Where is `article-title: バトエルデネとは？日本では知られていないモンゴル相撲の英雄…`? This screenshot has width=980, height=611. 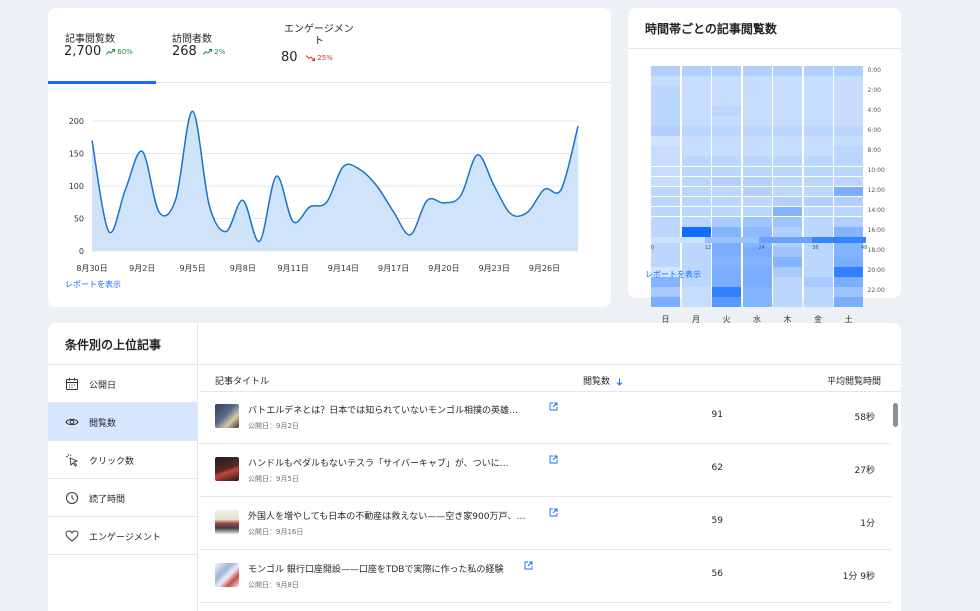
article-title: バトエルデネとは？日本では知られていないモンゴル相撲の英雄… is located at coordinates (383, 409).